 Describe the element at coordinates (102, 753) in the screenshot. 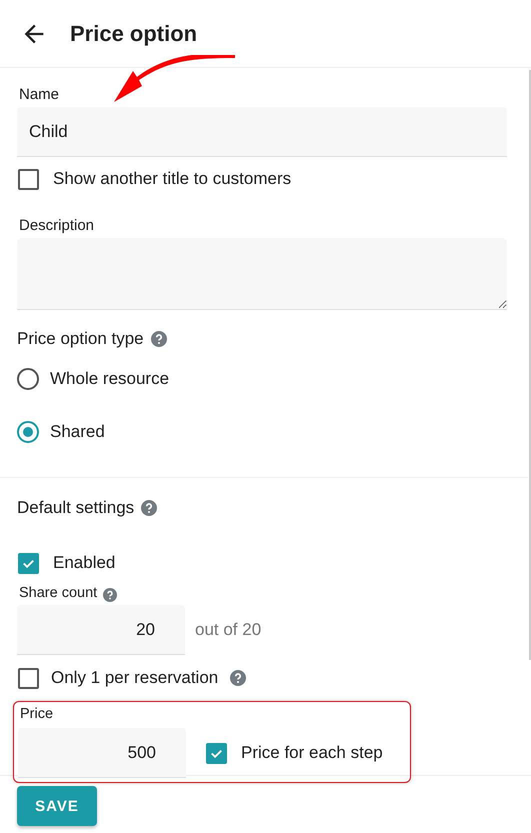

I see `price-field: 500` at that location.